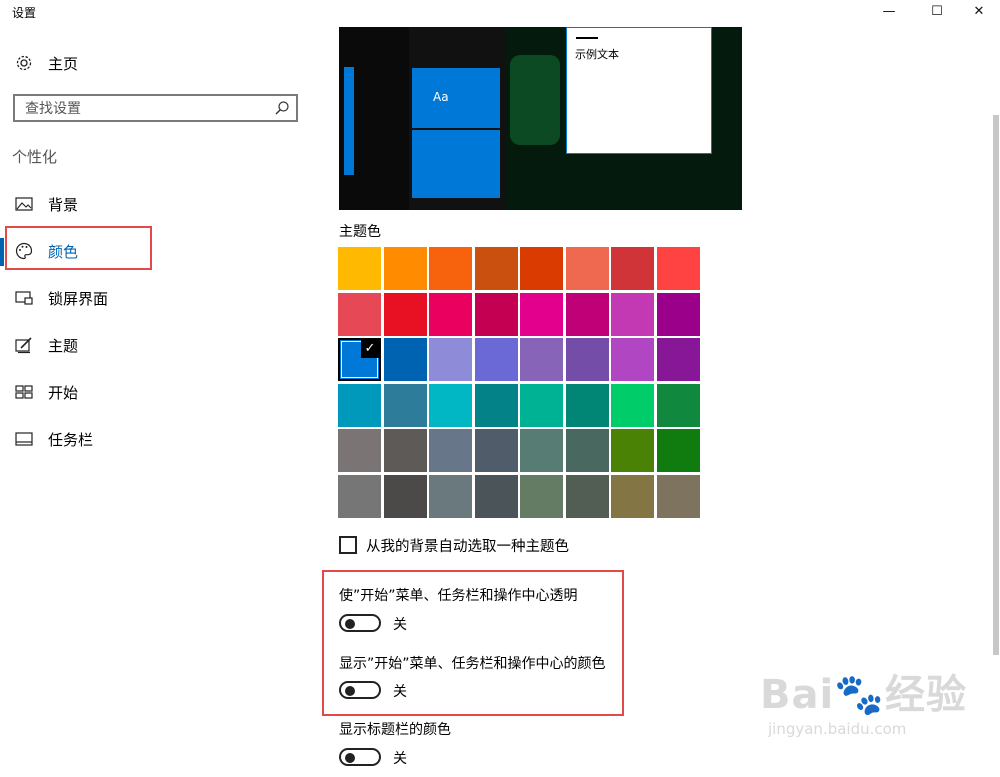 The width and height of the screenshot is (1000, 777). Describe the element at coordinates (360, 757) in the screenshot. I see `show-color-title-toggle` at that location.